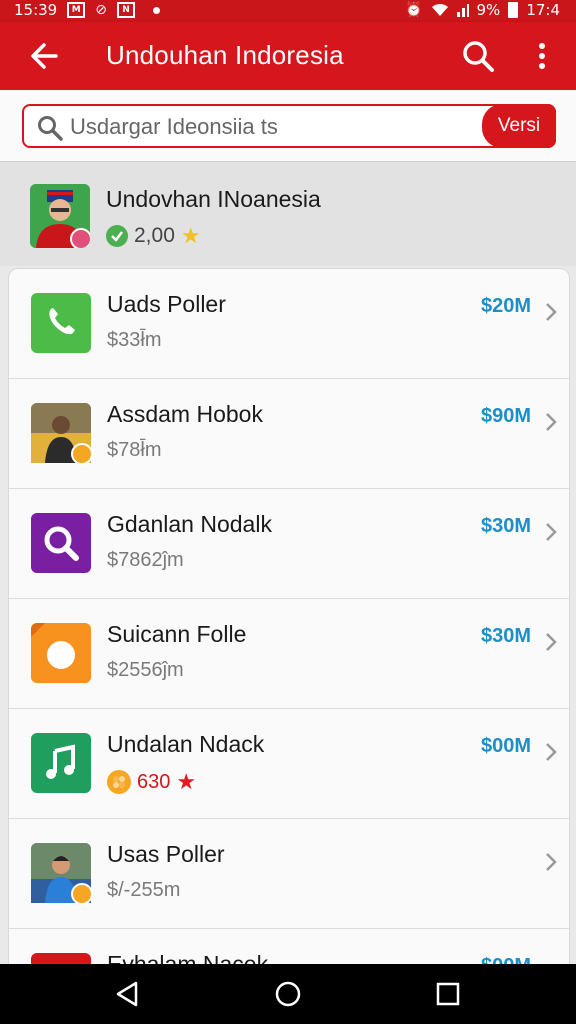 Image resolution: width=576 pixels, height=1024 pixels. I want to click on status-time: 15:39, so click(36, 10).